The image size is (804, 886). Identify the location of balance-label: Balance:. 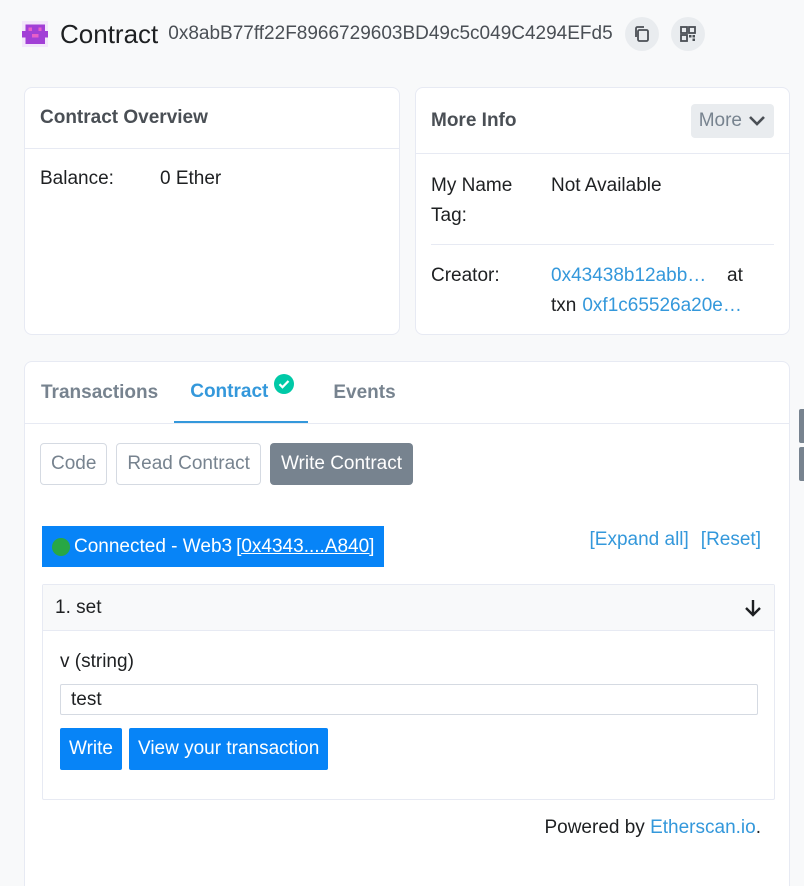
(77, 178).